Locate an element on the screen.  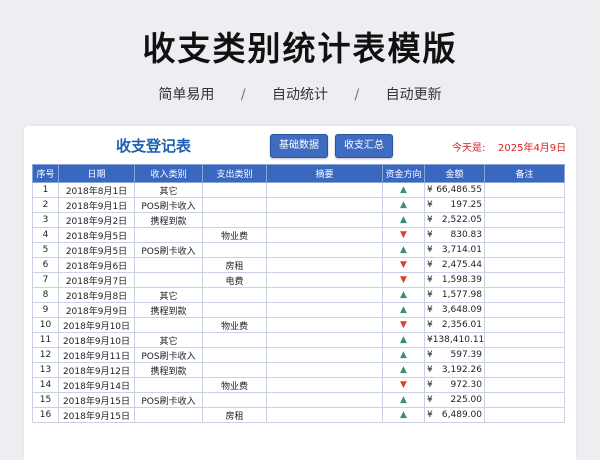
cell-date: 2018年9月1日 is located at coordinates (96, 205).